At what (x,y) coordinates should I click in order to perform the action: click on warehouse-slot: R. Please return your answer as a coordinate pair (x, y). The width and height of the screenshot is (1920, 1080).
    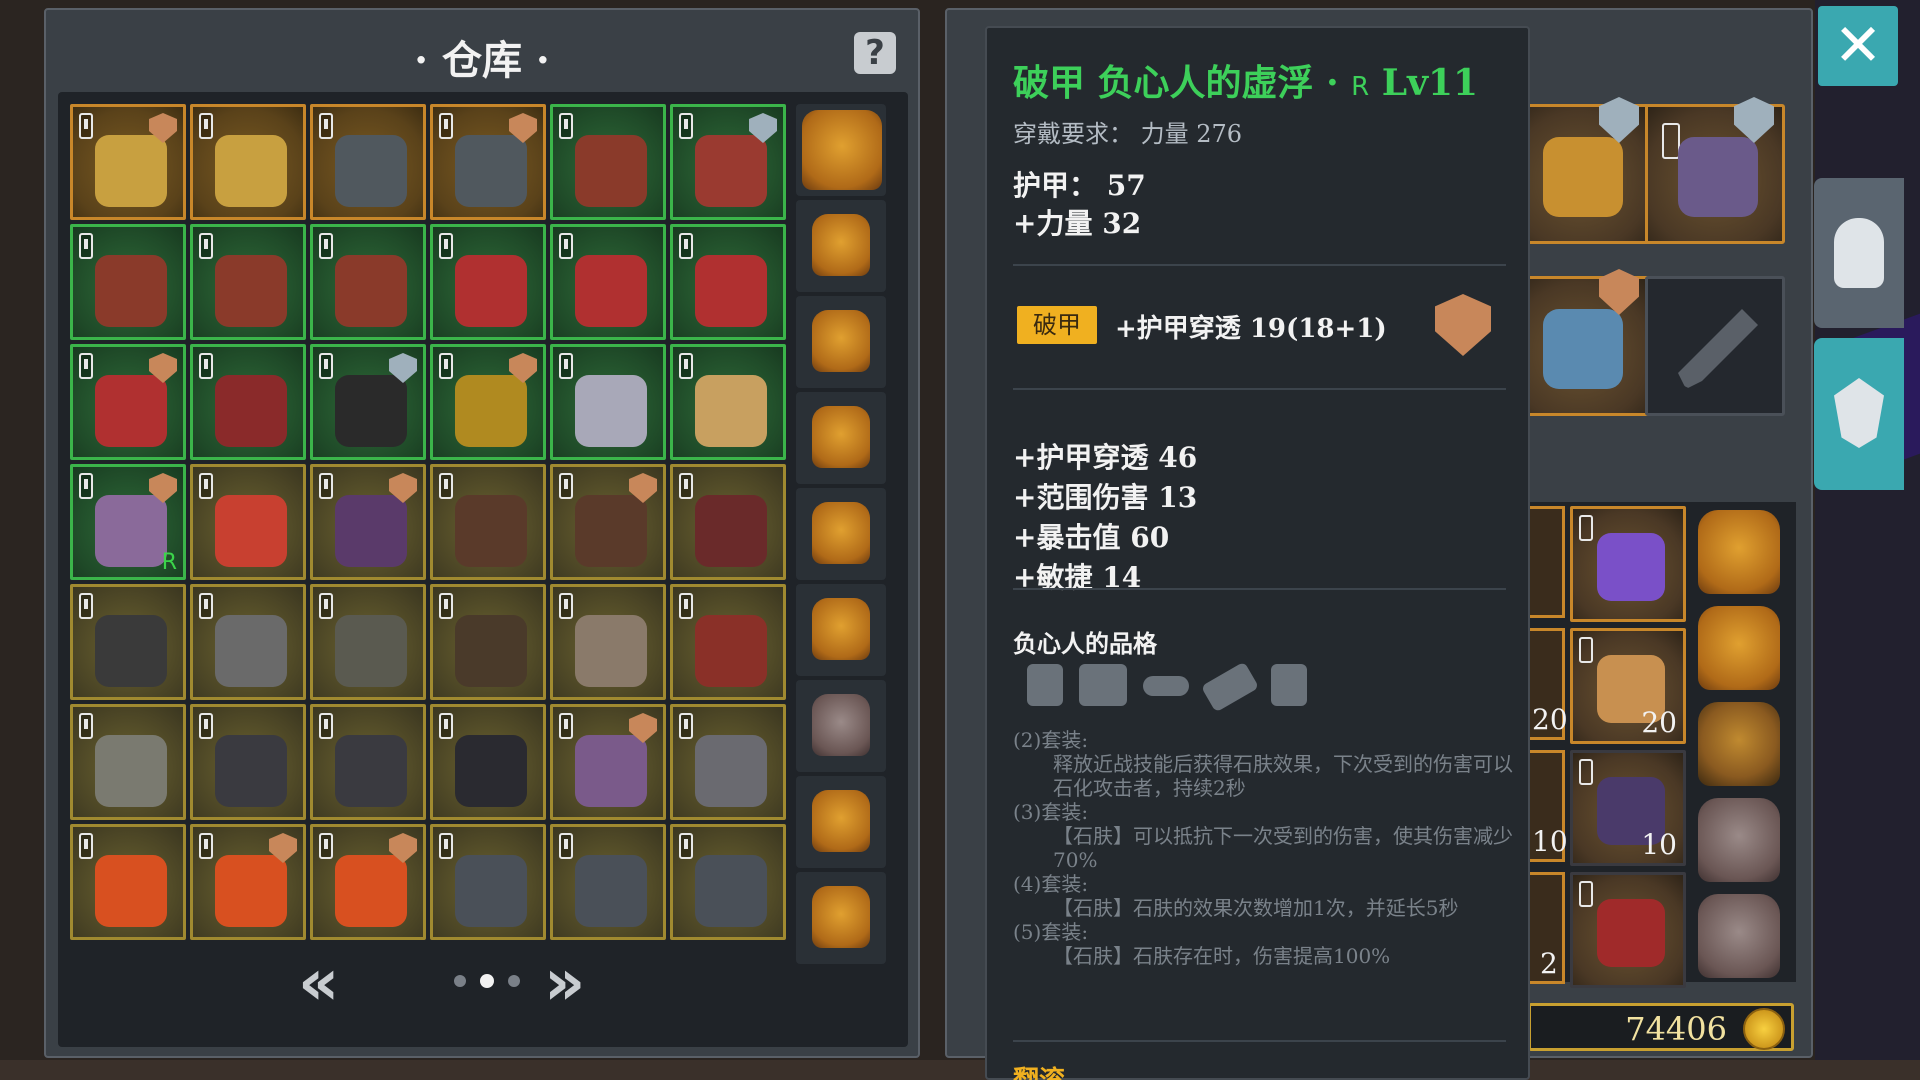
    Looking at the image, I should click on (128, 522).